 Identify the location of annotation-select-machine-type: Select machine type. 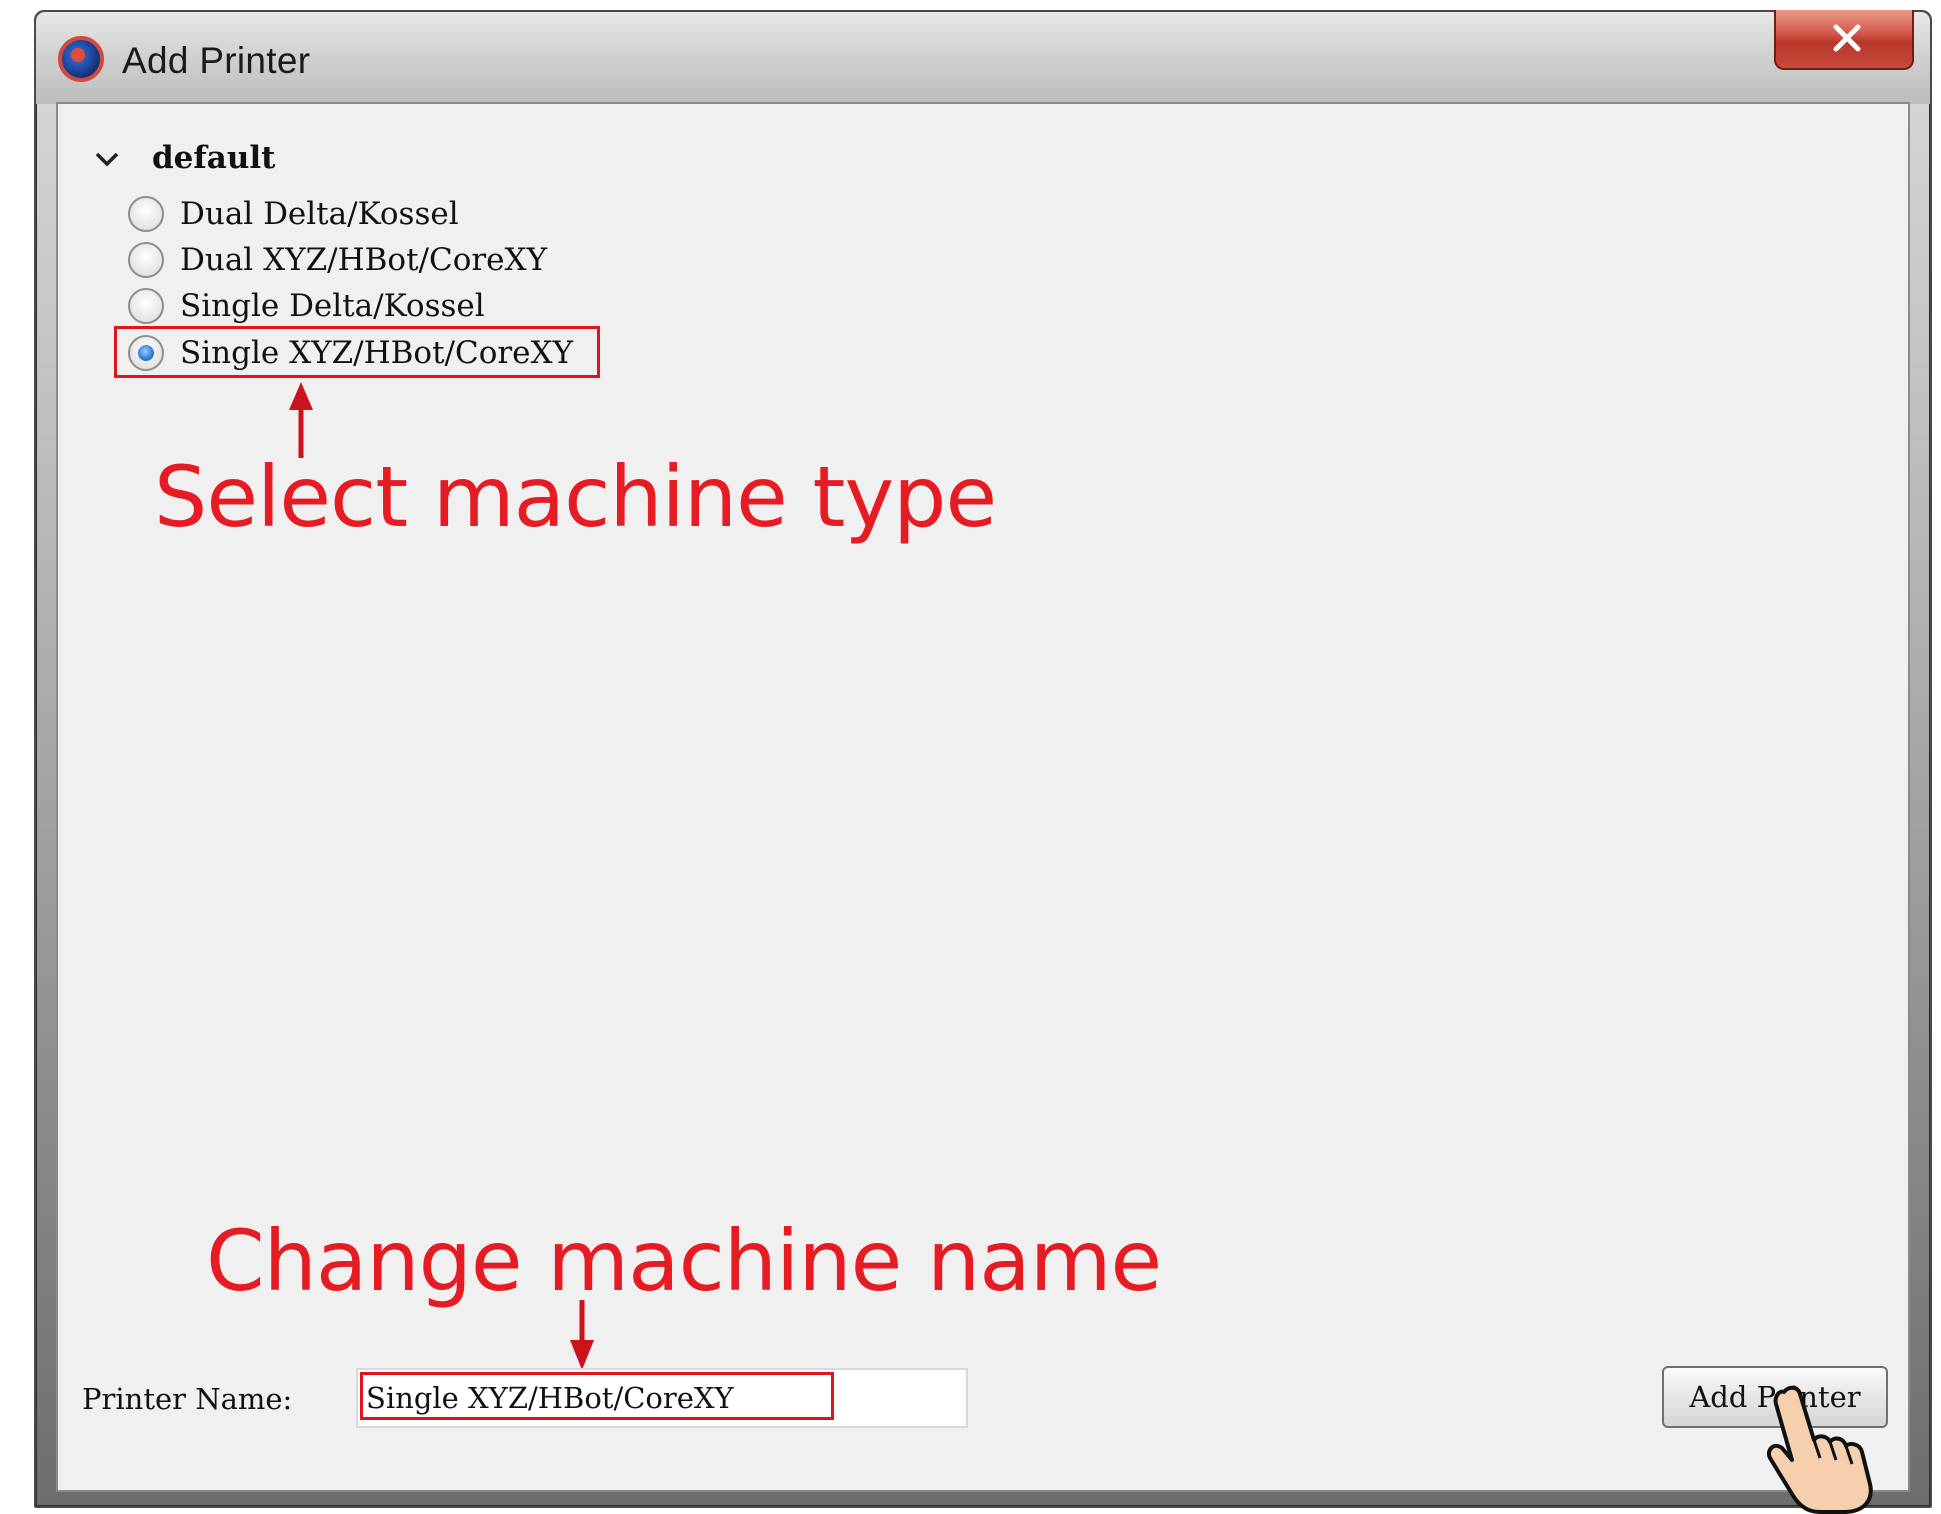
(575, 497).